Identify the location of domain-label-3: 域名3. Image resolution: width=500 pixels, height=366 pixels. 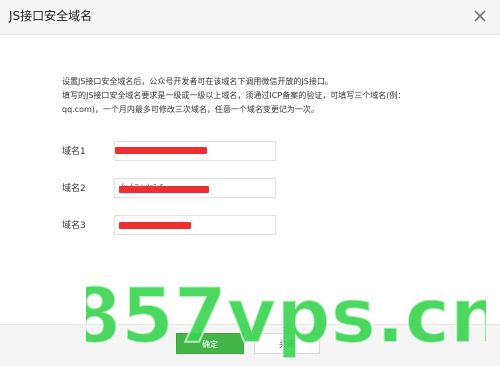
(74, 226).